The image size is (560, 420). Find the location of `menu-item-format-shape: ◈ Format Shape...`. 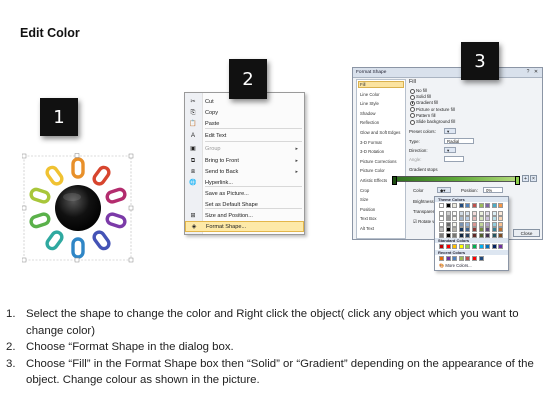

menu-item-format-shape: ◈ Format Shape... is located at coordinates (244, 226).